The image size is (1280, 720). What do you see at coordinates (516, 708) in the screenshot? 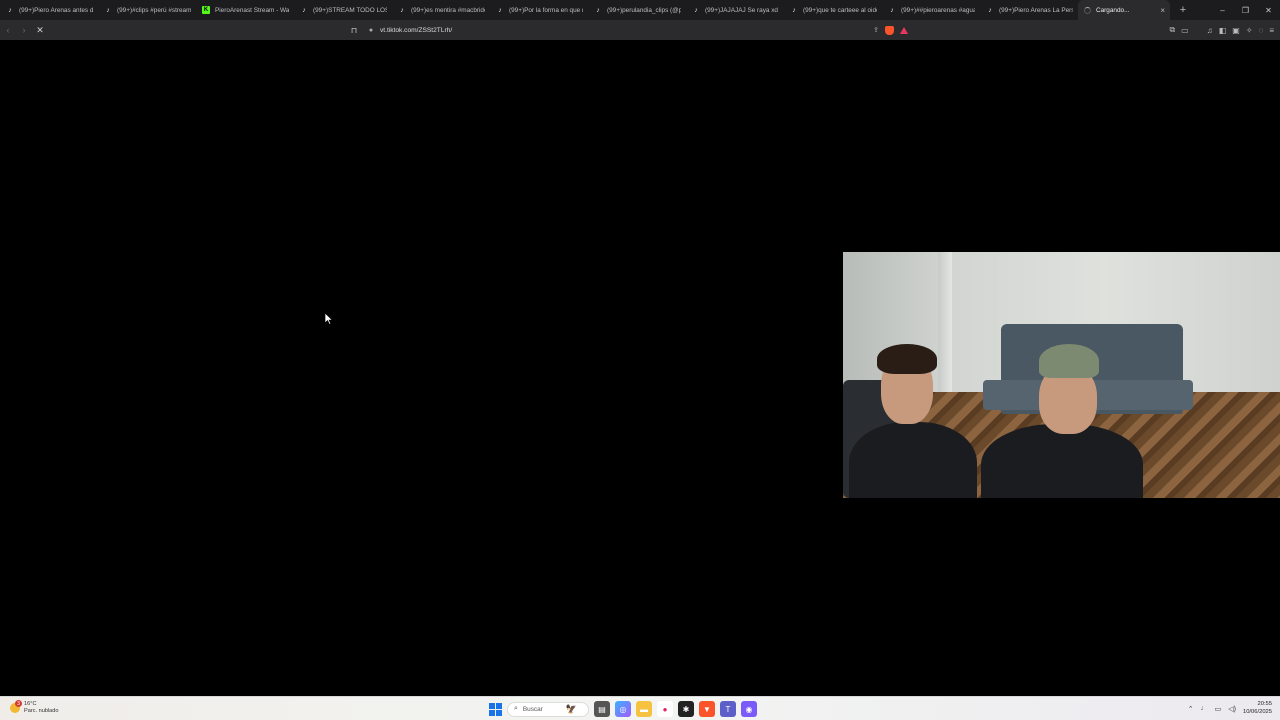
I see `search-icon: ⌕` at bounding box center [516, 708].